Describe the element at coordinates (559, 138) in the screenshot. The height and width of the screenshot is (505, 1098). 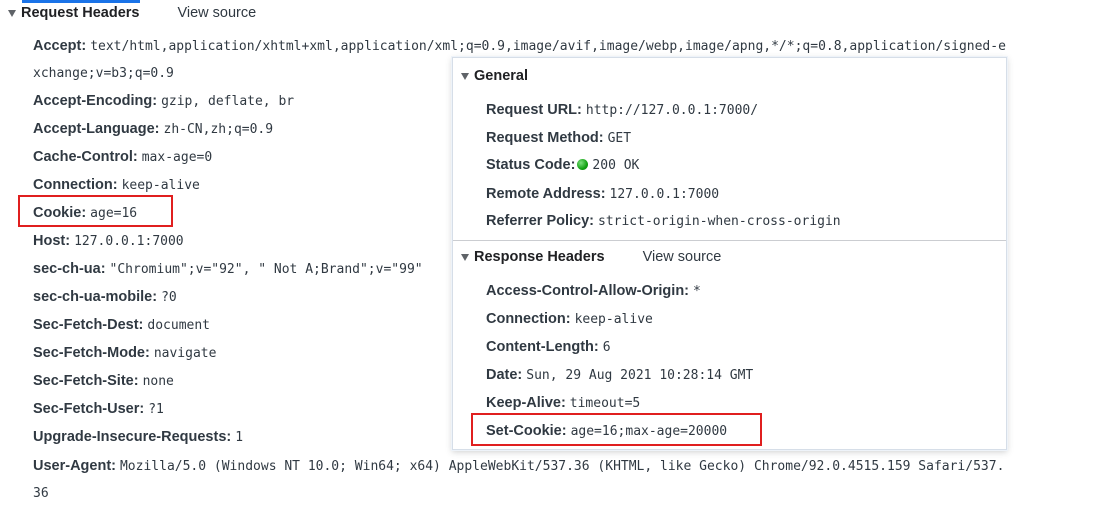
I see `general-row-request-method: Request Method: GET` at that location.